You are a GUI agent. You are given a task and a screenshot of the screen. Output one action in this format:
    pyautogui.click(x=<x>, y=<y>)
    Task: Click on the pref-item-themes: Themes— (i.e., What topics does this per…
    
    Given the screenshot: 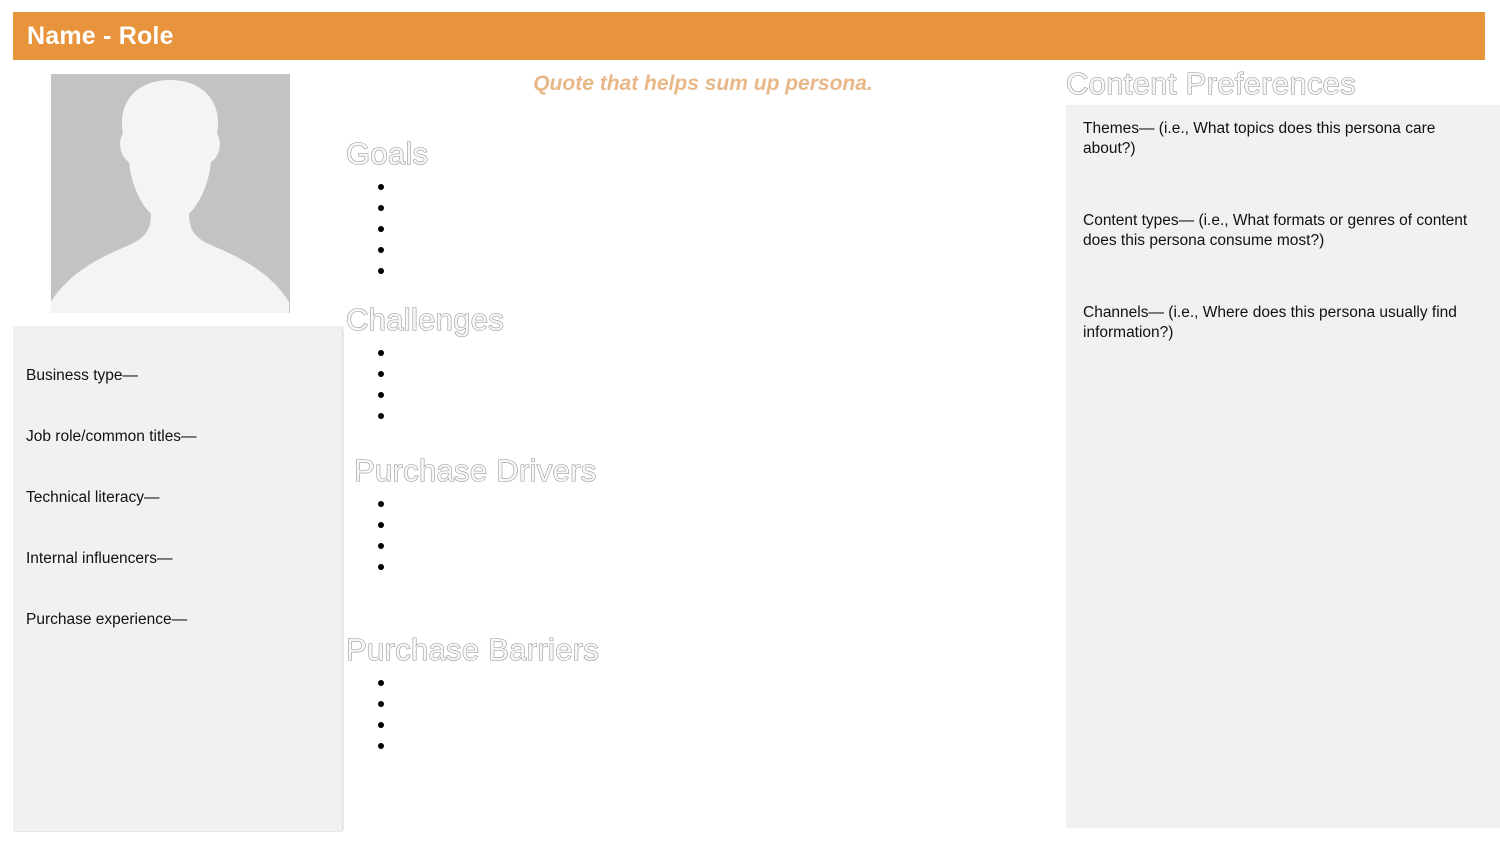 What is the action you would take?
    pyautogui.click(x=1259, y=138)
    